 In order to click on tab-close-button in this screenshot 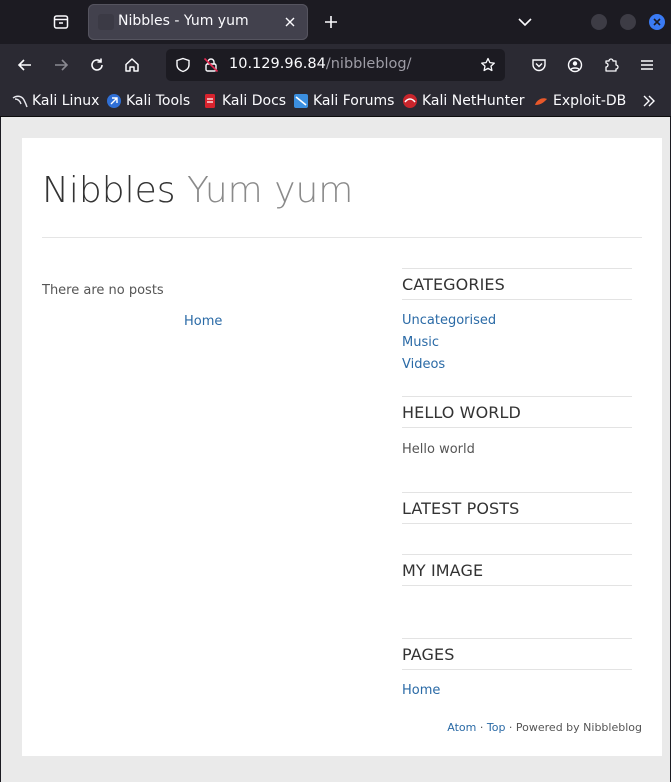, I will do `click(290, 22)`.